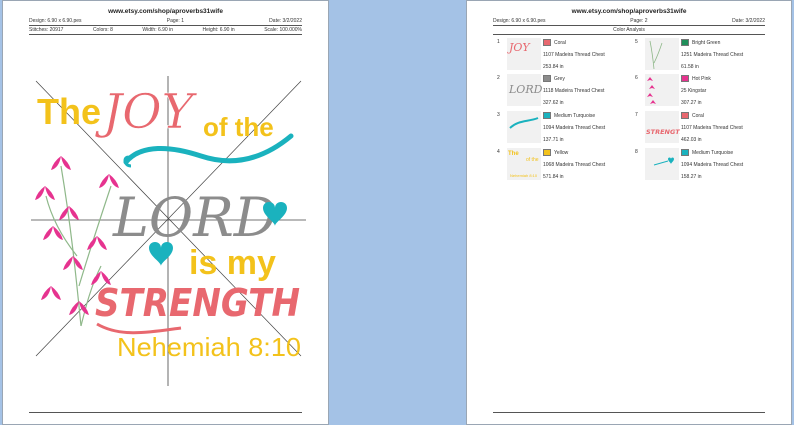  What do you see at coordinates (663, 132) in the screenshot?
I see `svg-text: STRENGTH` at bounding box center [663, 132].